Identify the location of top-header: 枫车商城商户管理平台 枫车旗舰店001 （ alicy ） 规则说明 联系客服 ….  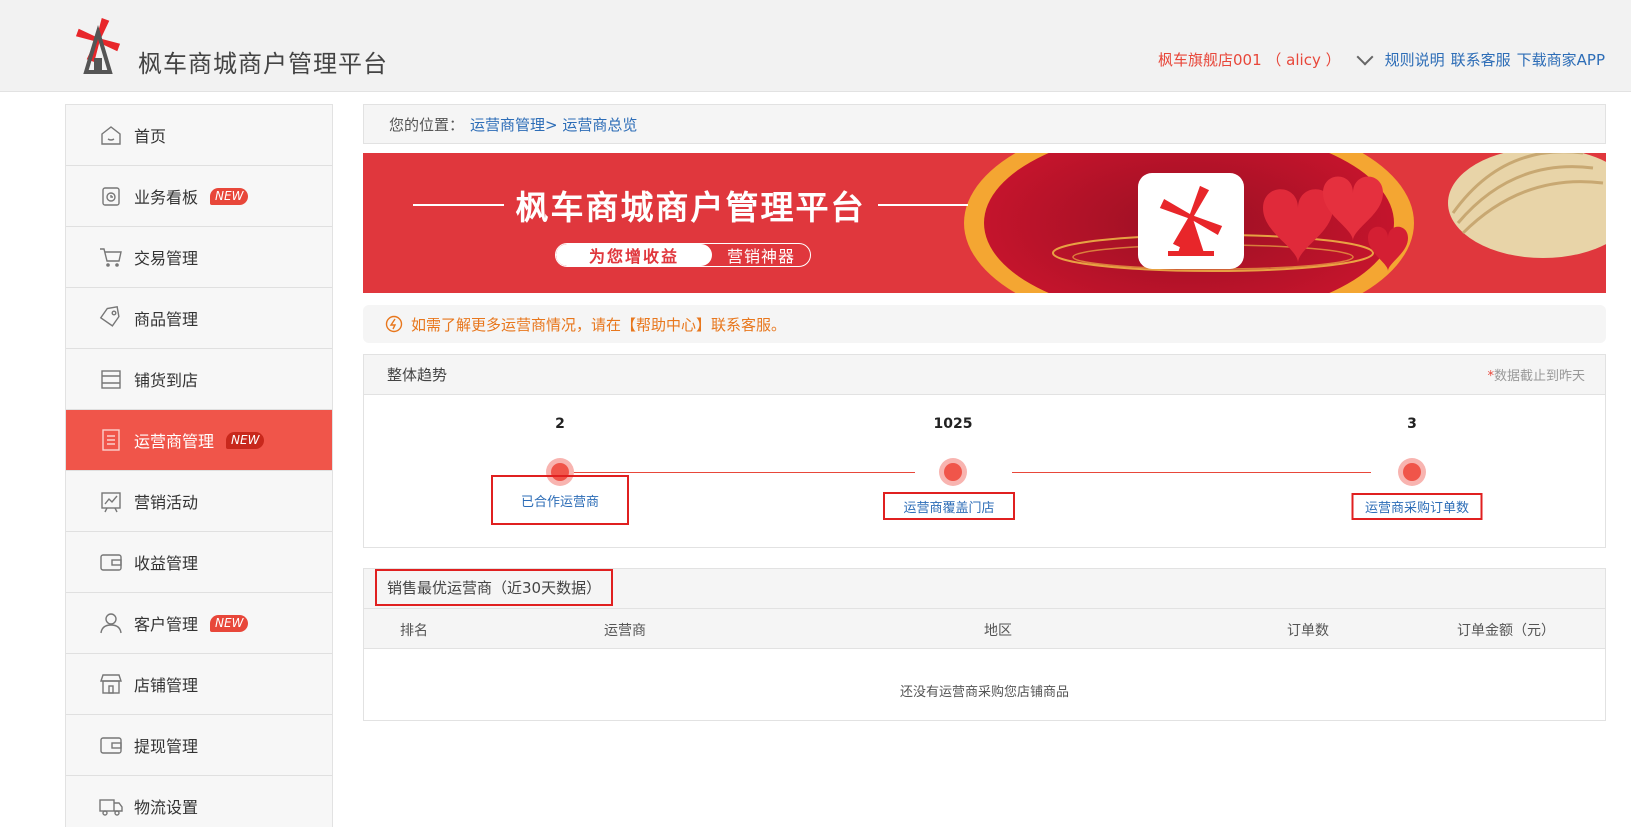
(815, 46).